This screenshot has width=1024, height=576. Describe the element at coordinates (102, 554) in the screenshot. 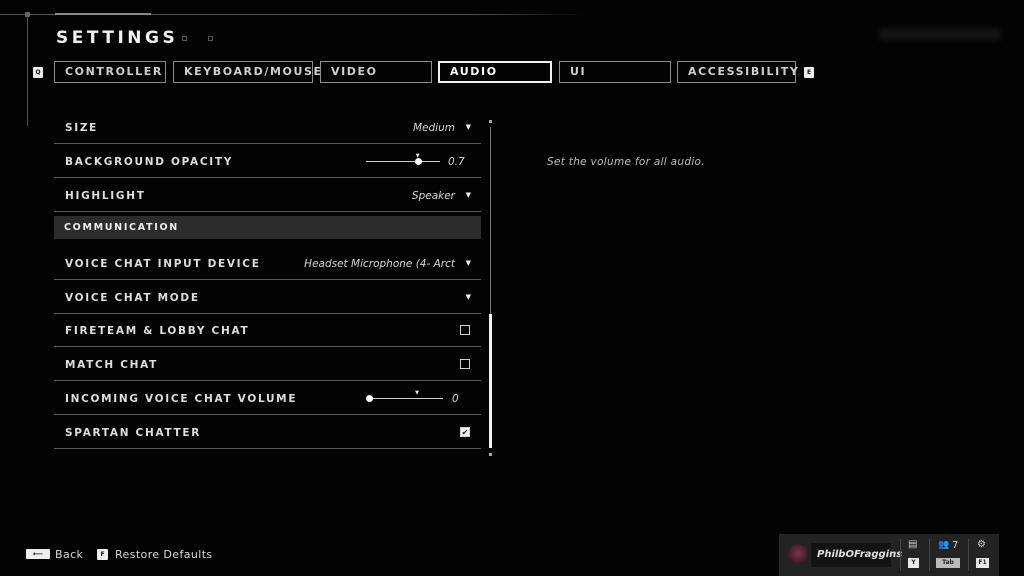

I see `restore-key-icon: F` at that location.